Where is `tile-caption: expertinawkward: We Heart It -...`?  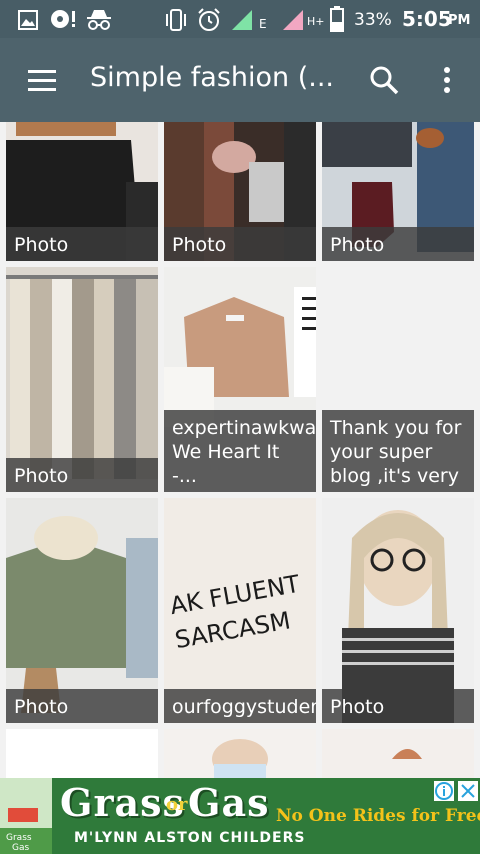
tile-caption: expertinawkward: We Heart It -... is located at coordinates (240, 451).